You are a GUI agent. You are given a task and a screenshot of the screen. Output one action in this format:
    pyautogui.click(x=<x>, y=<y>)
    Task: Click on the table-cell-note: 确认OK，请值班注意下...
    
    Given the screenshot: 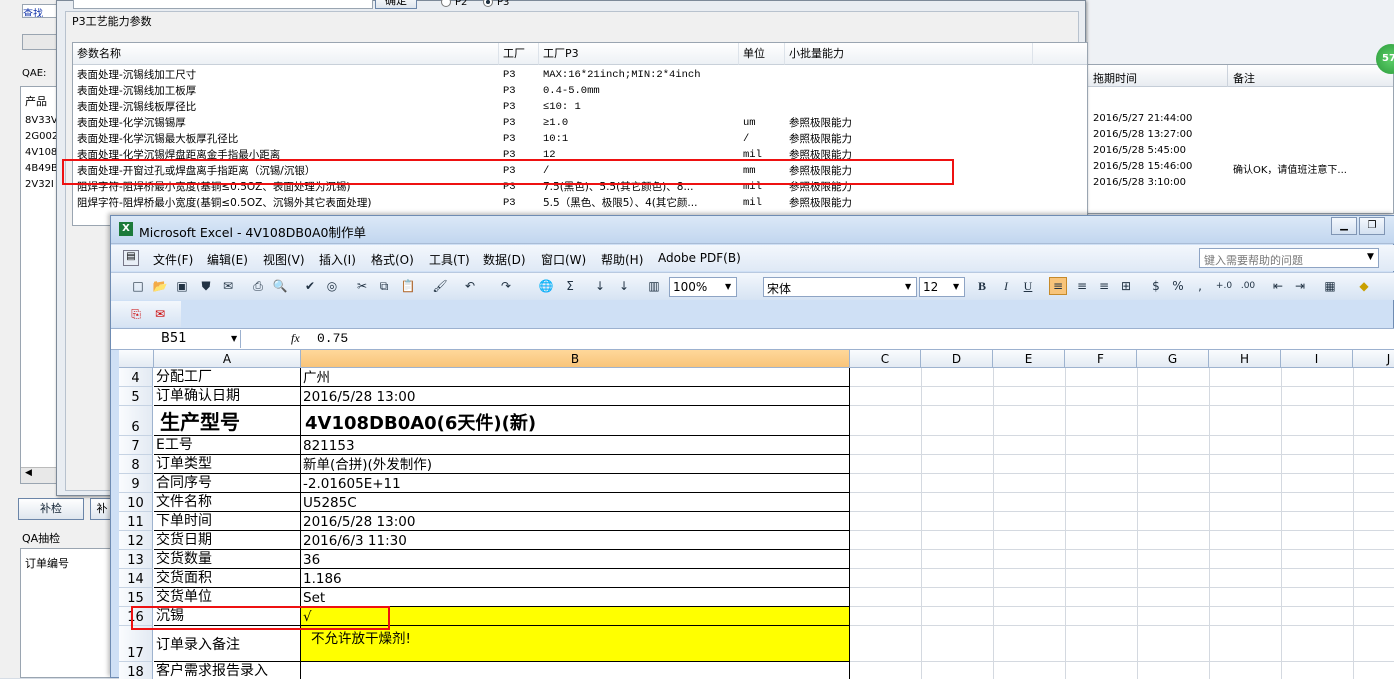 What is the action you would take?
    pyautogui.click(x=1308, y=168)
    